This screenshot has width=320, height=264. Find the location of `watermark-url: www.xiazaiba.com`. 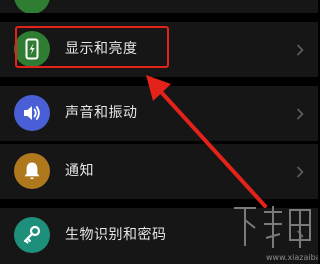

watermark-url: www.xiazaiba.com is located at coordinates (292, 257).